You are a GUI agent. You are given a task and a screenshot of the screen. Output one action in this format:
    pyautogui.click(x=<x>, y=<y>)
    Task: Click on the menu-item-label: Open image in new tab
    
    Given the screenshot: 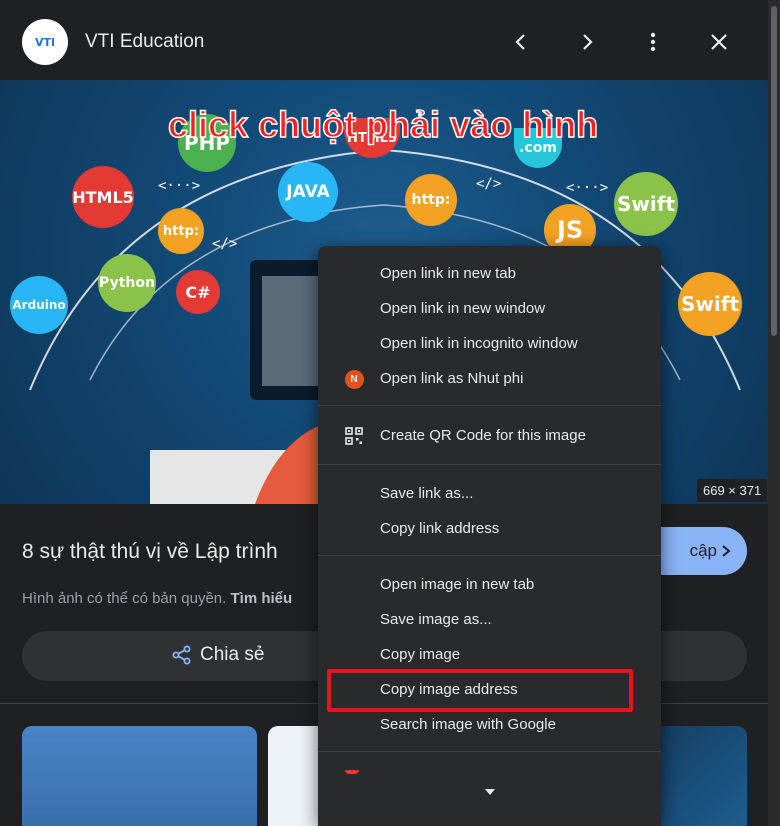 What is the action you would take?
    pyautogui.click(x=457, y=584)
    